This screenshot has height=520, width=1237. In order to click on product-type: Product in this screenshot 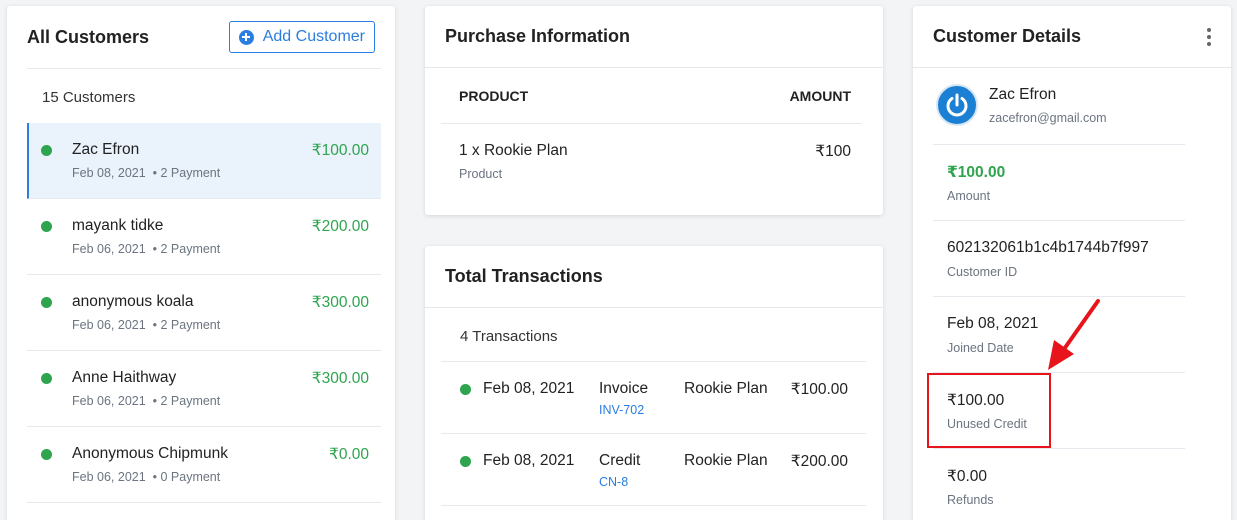, I will do `click(481, 174)`.